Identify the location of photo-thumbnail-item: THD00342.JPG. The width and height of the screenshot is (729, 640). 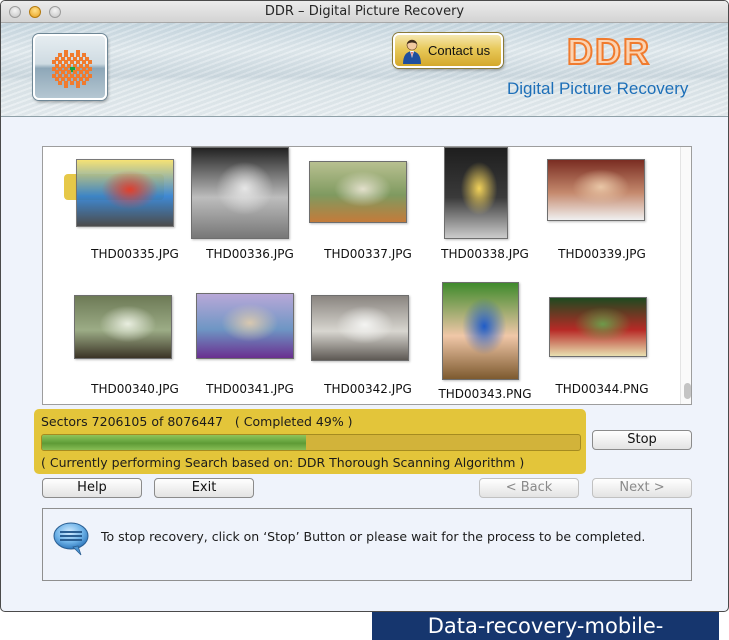
(368, 343).